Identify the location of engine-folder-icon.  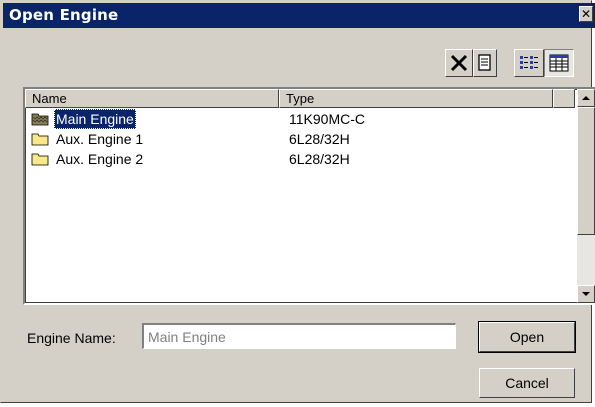
(40, 119).